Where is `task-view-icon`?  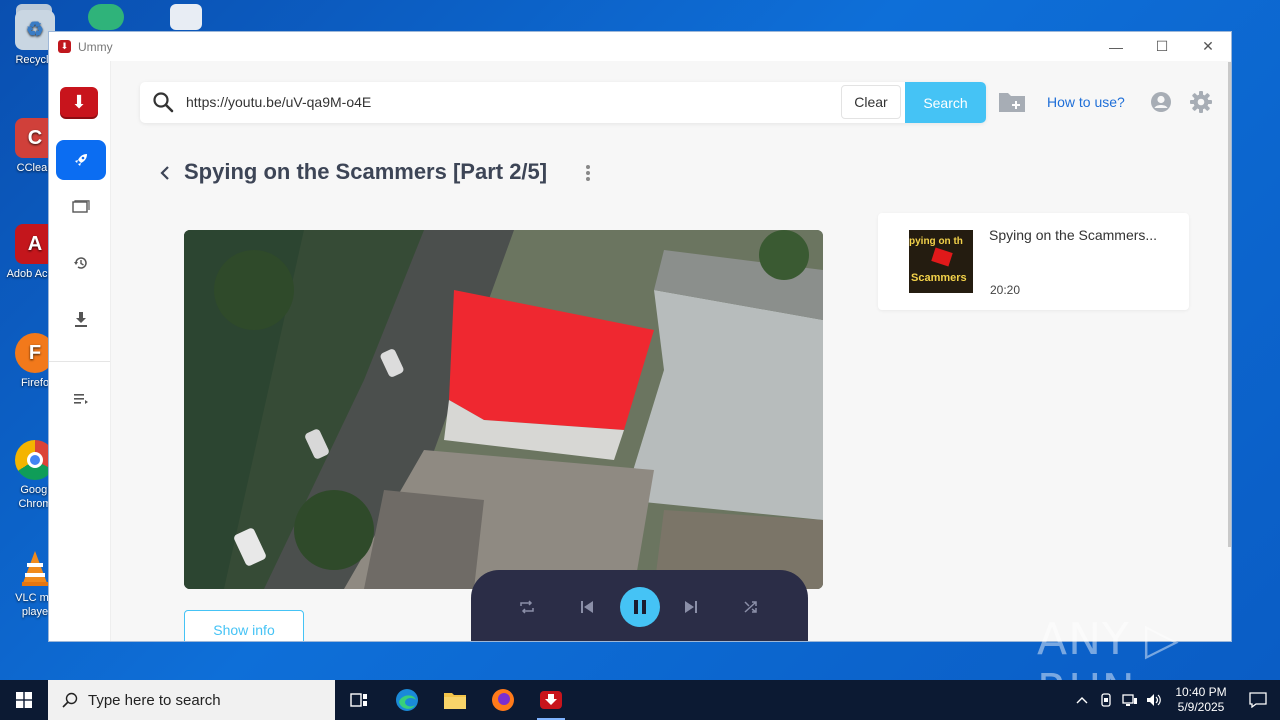
task-view-icon is located at coordinates (358, 700).